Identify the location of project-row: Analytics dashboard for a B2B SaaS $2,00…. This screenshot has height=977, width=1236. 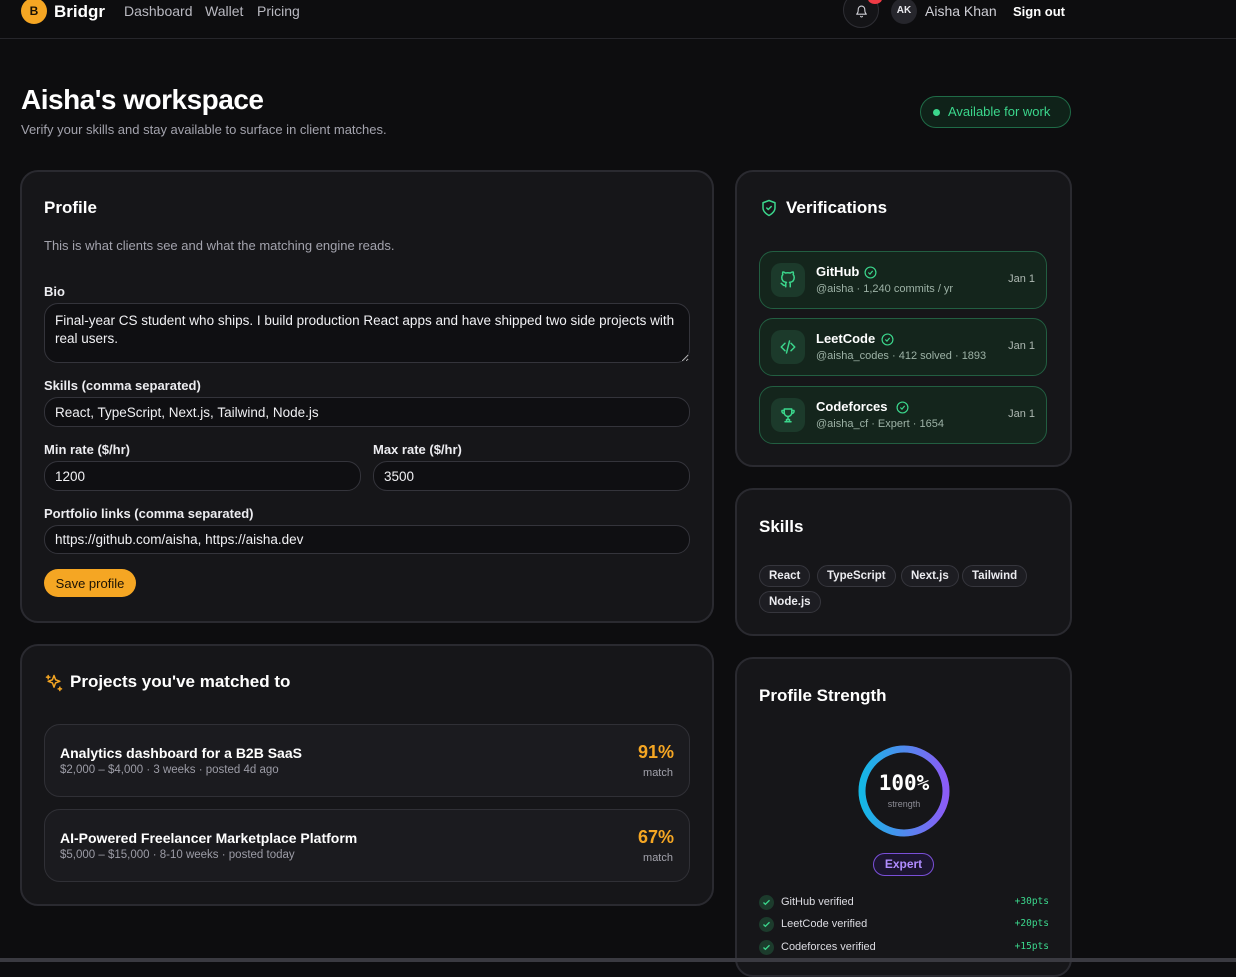
(367, 760).